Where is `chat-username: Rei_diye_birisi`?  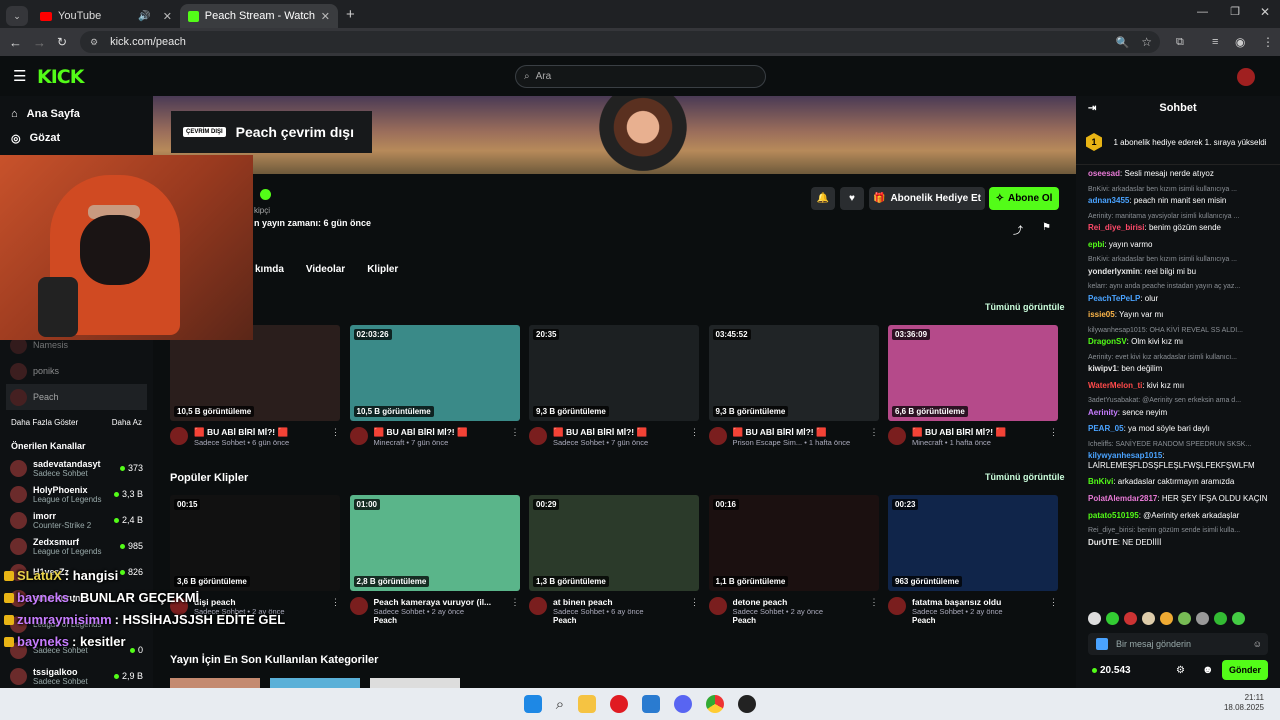 chat-username: Rei_diye_birisi is located at coordinates (1116, 227).